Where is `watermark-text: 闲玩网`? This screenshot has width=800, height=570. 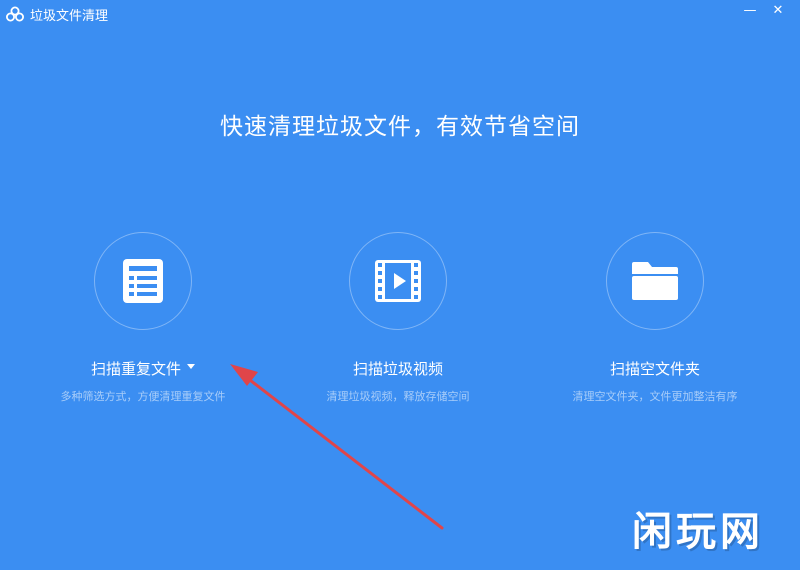 watermark-text: 闲玩网 is located at coordinates (698, 532).